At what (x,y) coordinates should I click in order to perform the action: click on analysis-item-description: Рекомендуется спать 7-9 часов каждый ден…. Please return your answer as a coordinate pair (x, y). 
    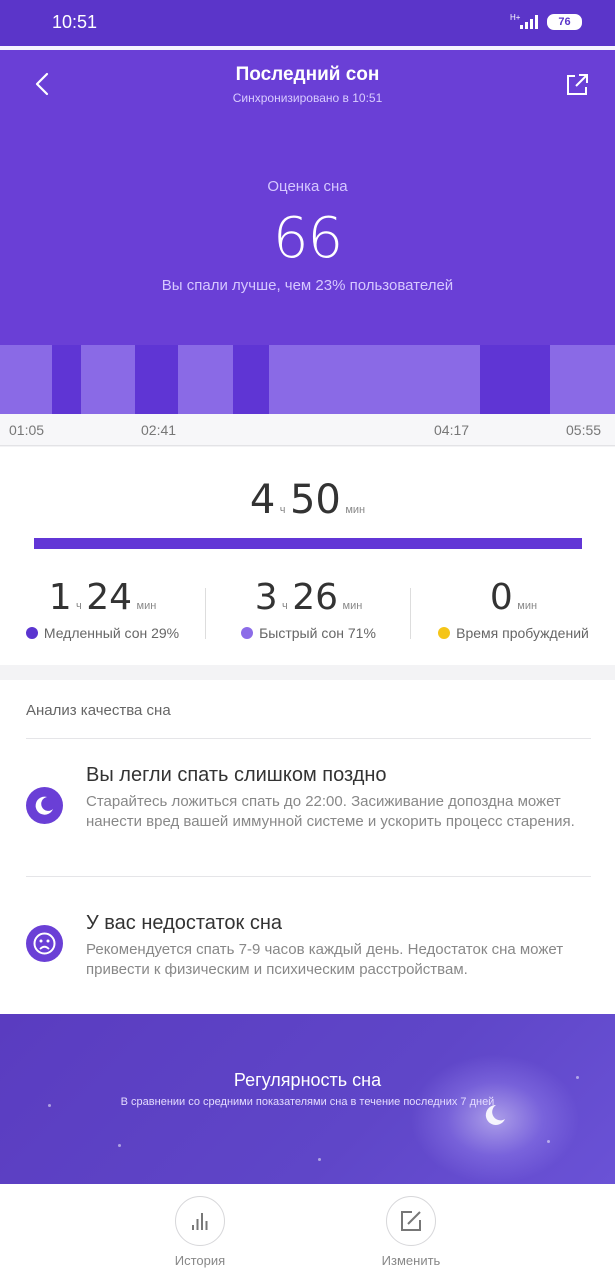
    Looking at the image, I should click on (325, 959).